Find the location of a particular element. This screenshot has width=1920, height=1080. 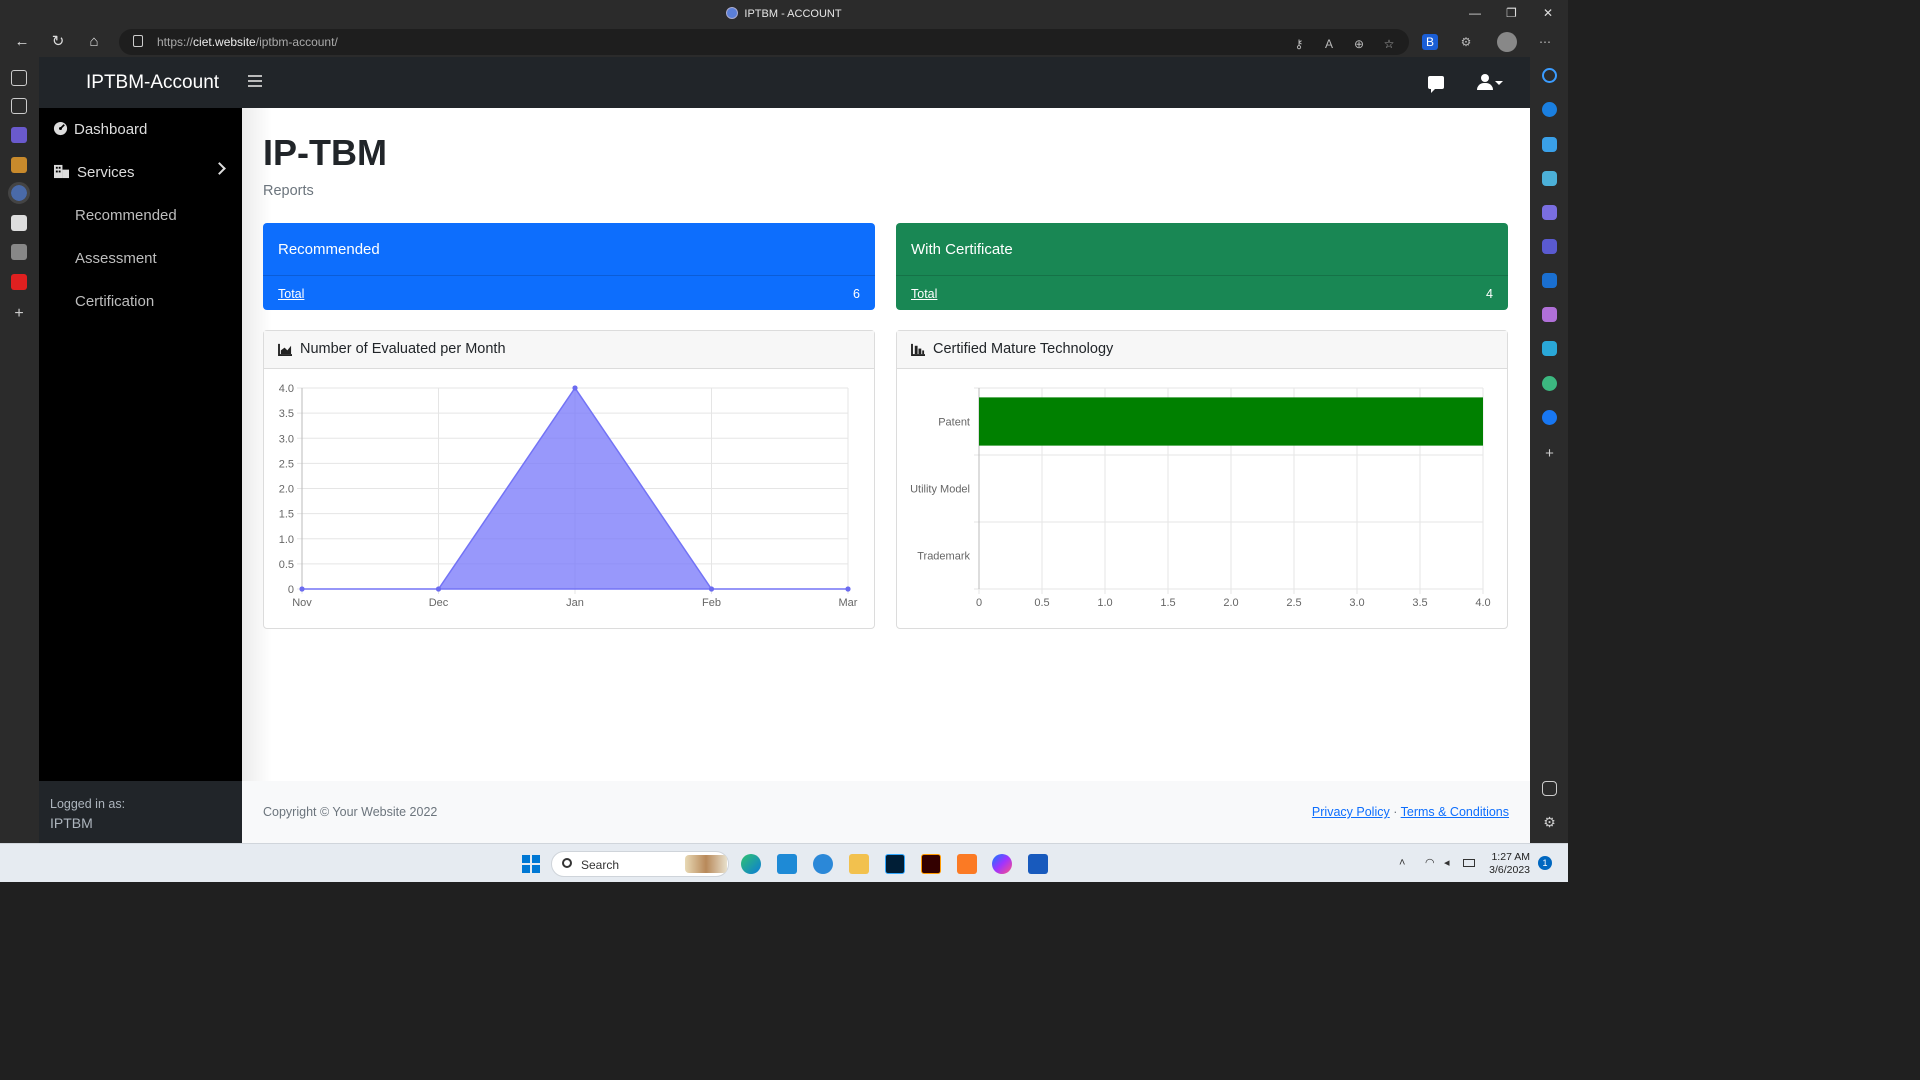

x-tick-label: Nov is located at coordinates (302, 603).